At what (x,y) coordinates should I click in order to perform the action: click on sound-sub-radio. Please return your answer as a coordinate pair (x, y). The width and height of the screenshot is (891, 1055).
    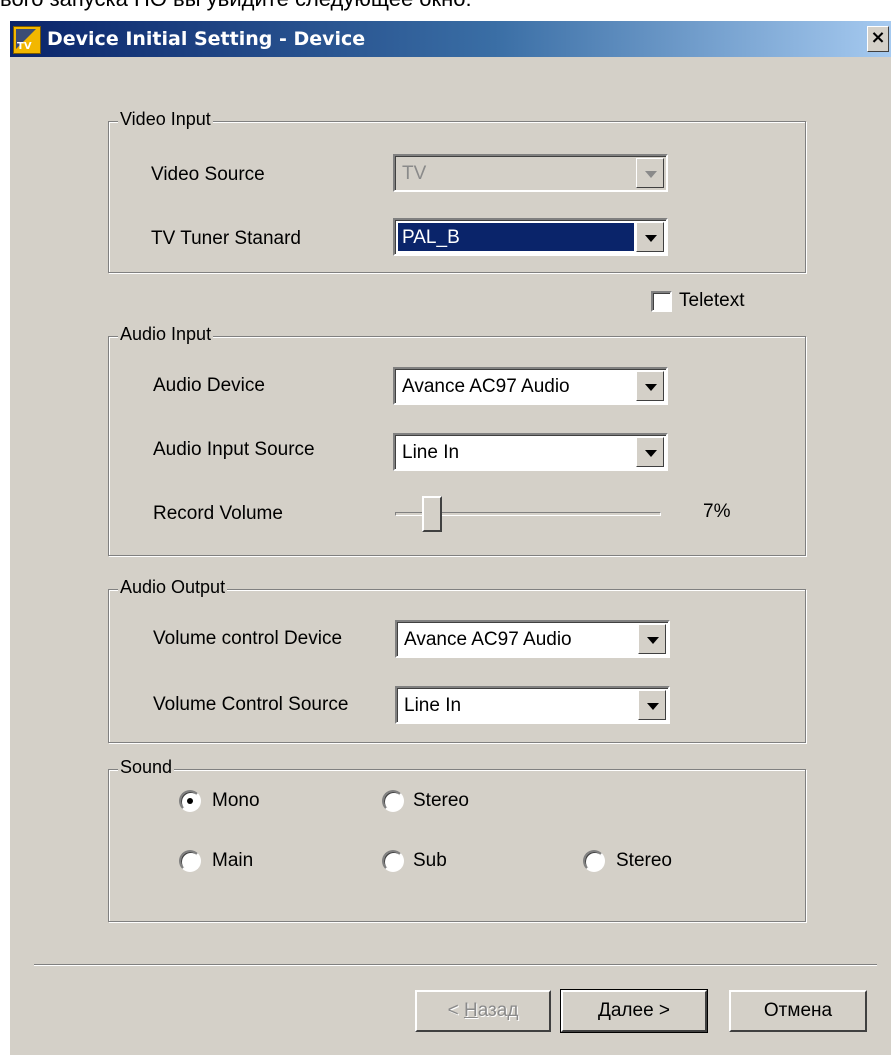
    Looking at the image, I should click on (393, 861).